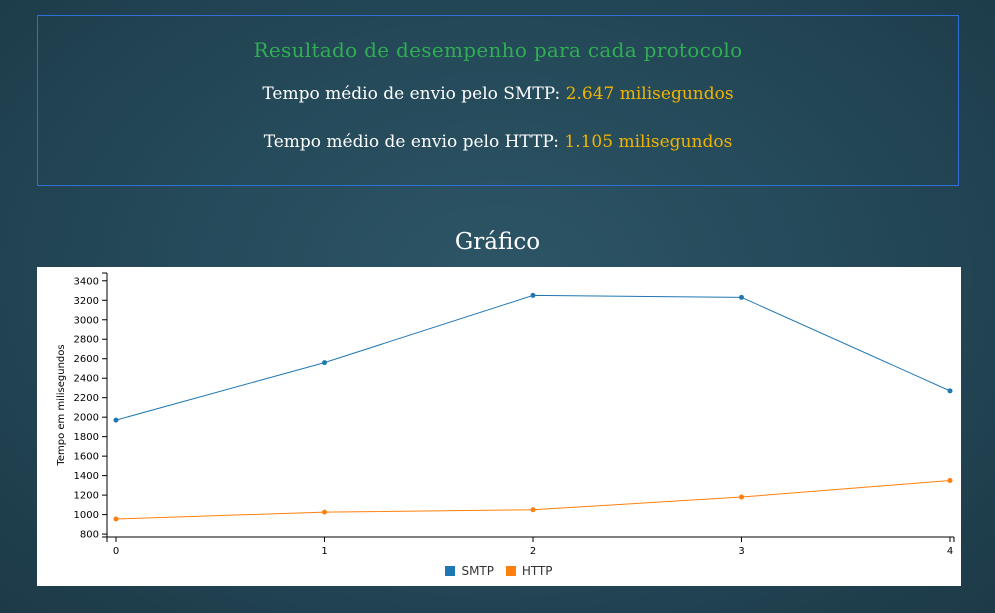 This screenshot has height=613, width=995. I want to click on http-value: 1.105 milisegundos, so click(648, 142).